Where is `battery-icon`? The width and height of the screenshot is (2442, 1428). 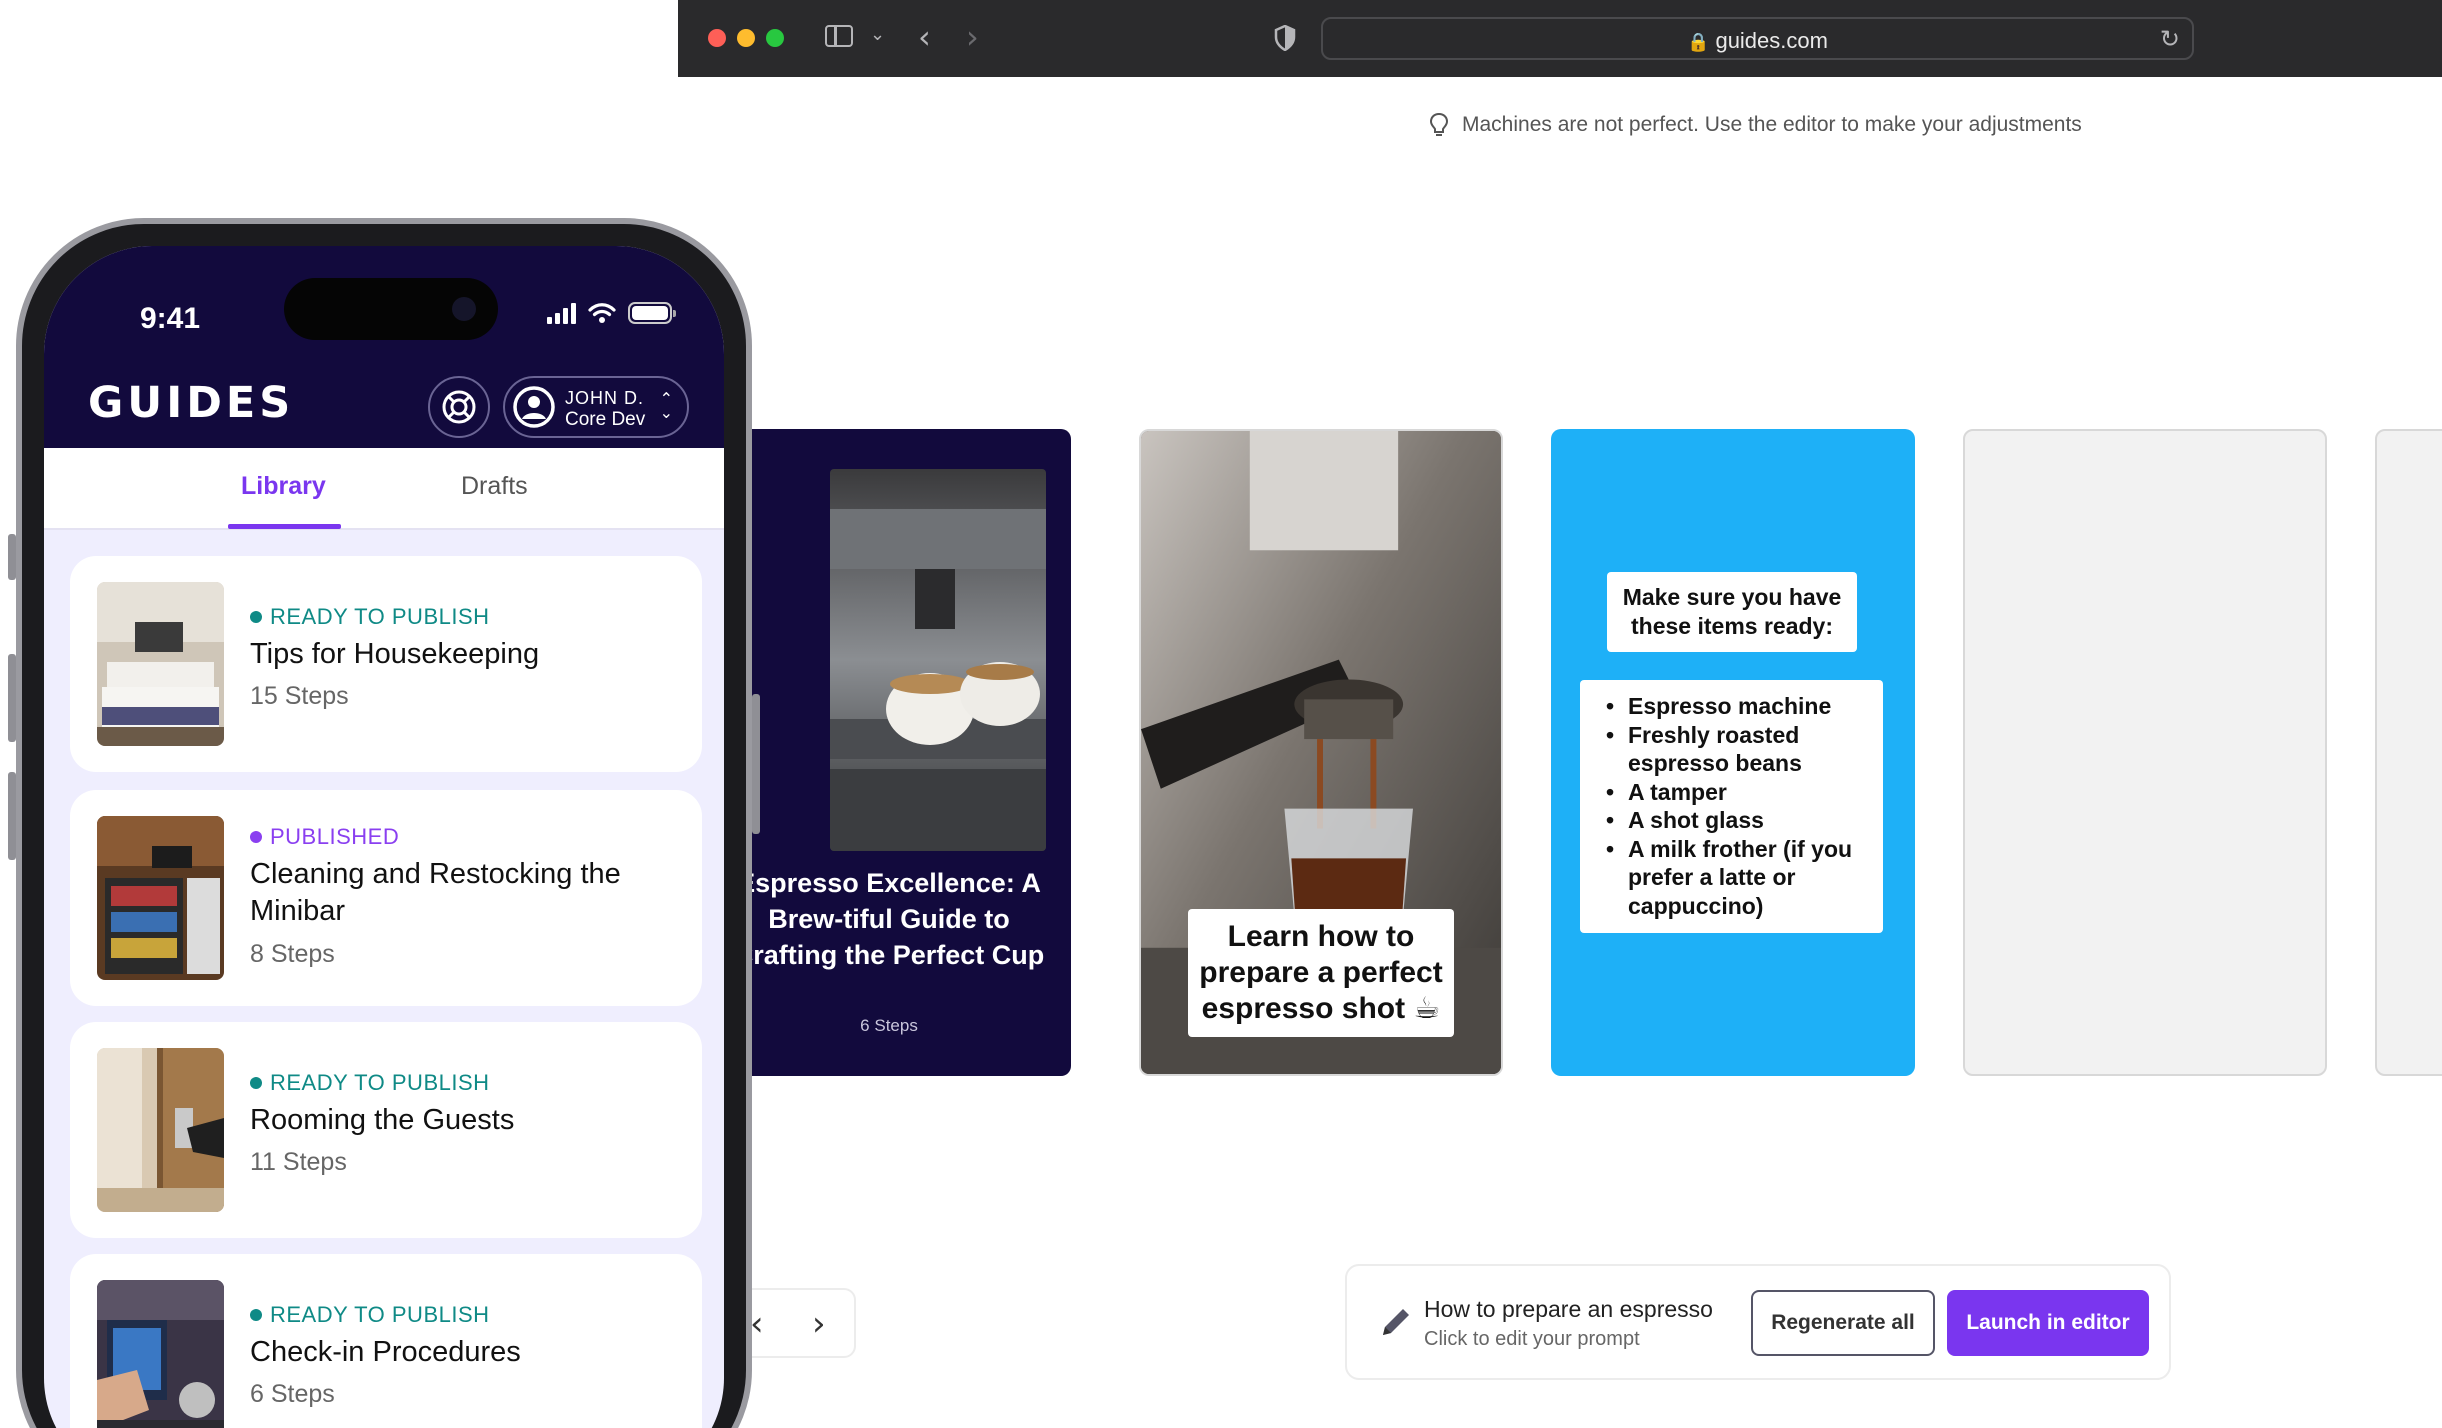 battery-icon is located at coordinates (652, 313).